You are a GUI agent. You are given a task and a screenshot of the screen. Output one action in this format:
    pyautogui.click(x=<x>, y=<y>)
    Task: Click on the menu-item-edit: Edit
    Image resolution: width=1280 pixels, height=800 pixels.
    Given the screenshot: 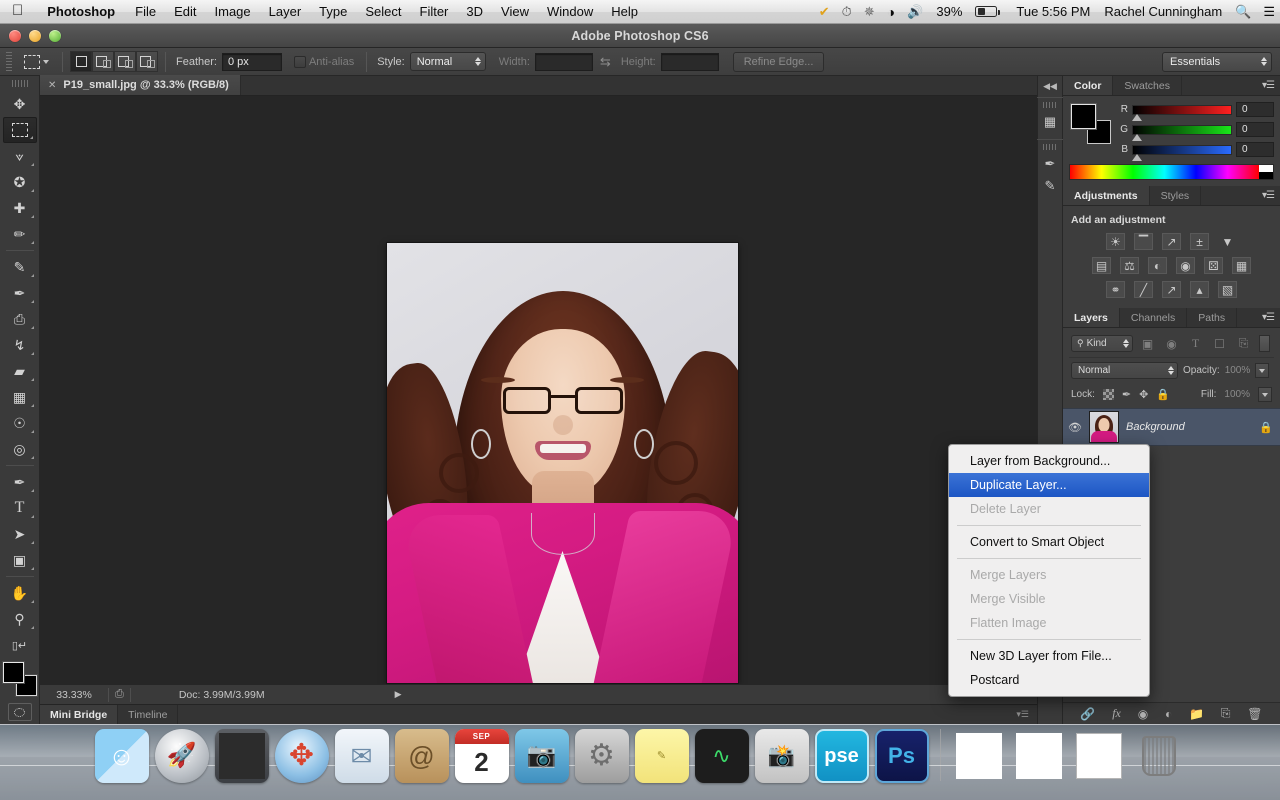 What is the action you would take?
    pyautogui.click(x=185, y=11)
    